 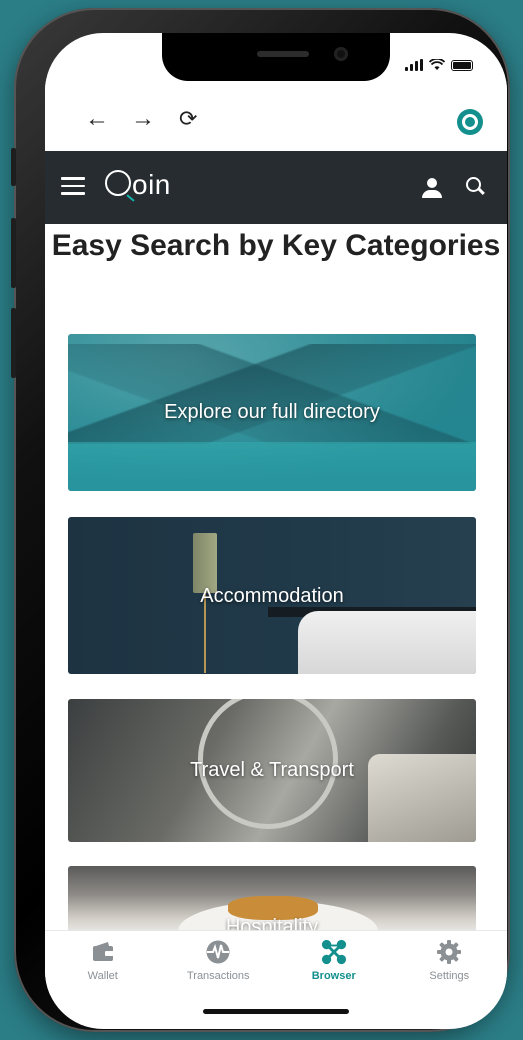 What do you see at coordinates (103, 952) in the screenshot?
I see `wallet-icon` at bounding box center [103, 952].